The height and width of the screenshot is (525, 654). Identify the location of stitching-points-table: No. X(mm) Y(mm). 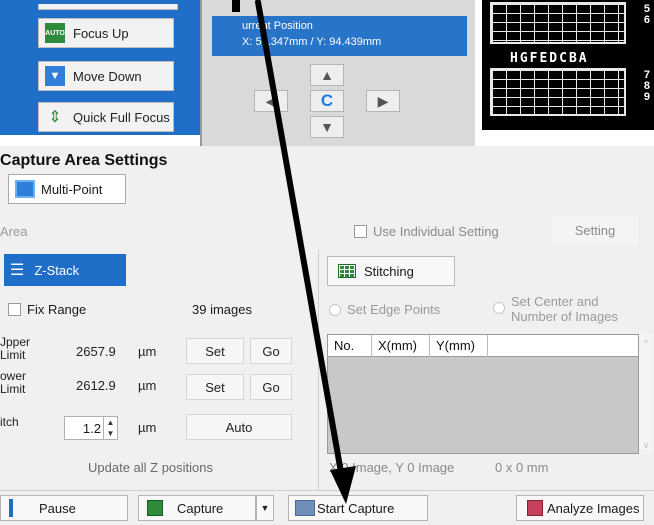
(483, 394).